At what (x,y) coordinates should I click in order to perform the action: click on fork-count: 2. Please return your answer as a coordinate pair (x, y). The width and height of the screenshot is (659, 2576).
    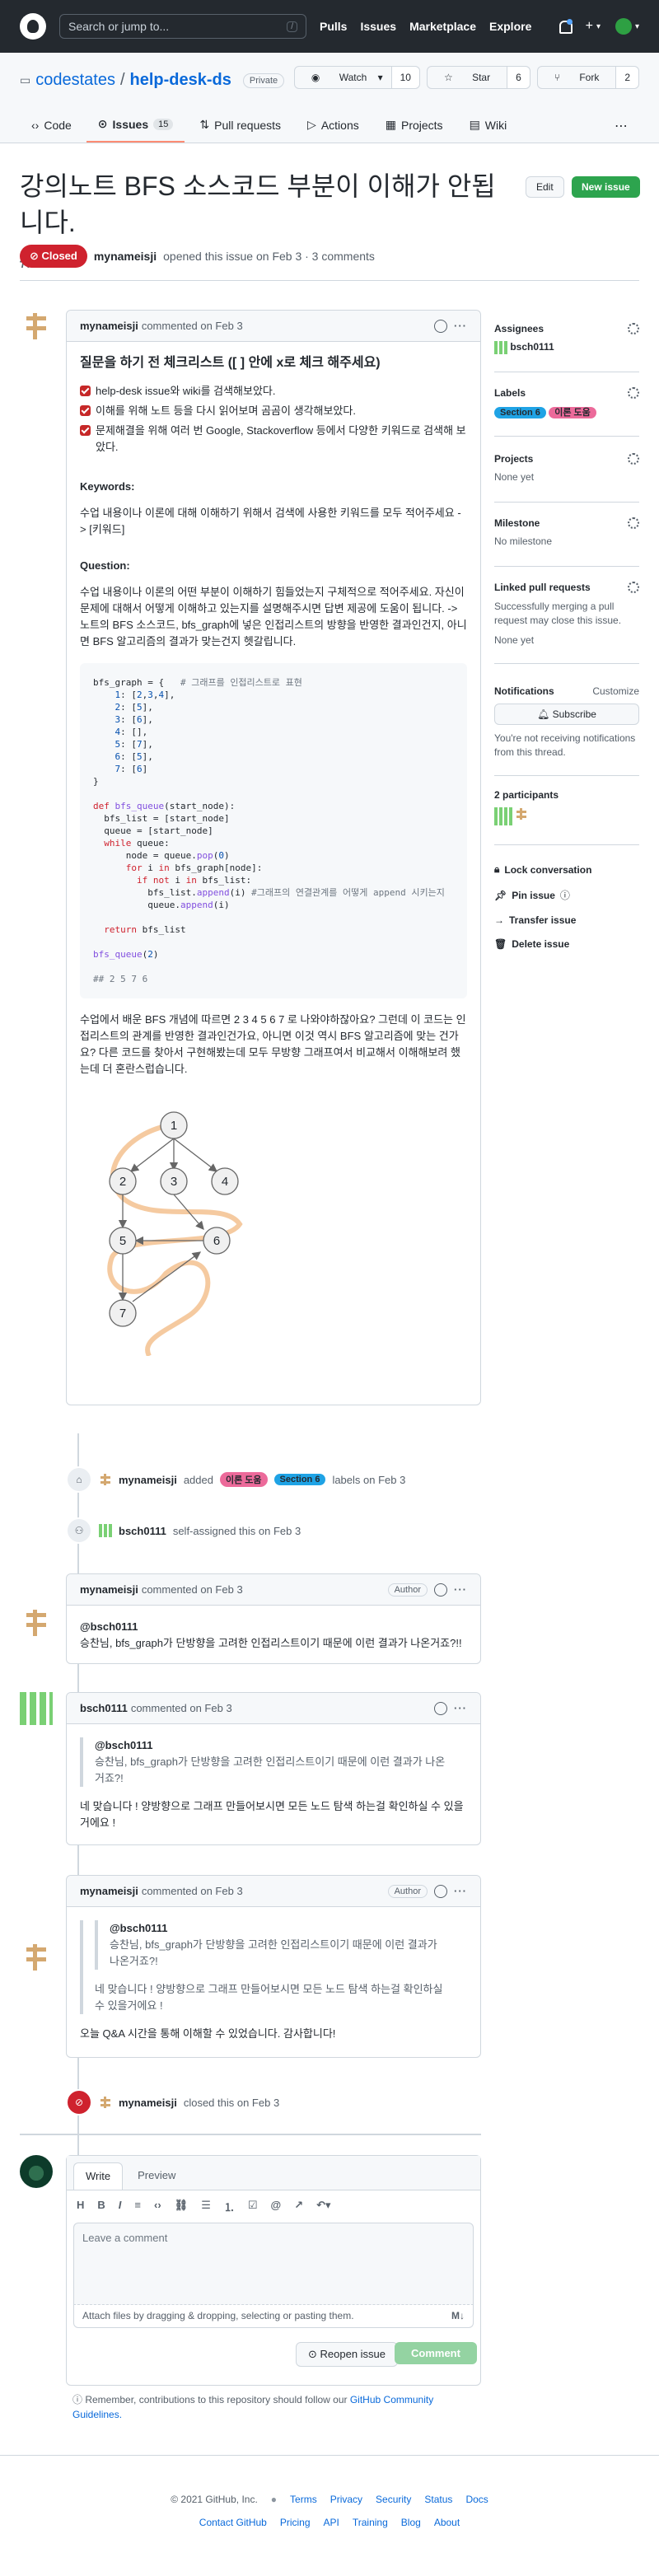
    Looking at the image, I should click on (626, 77).